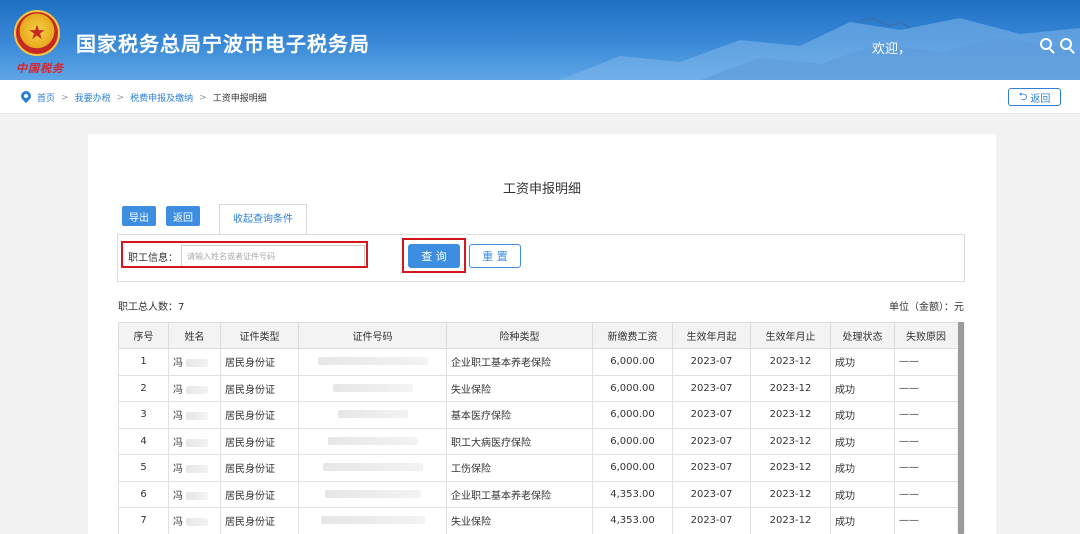 Image resolution: width=1080 pixels, height=534 pixels. What do you see at coordinates (143, 520) in the screenshot?
I see `cell-no: 7` at bounding box center [143, 520].